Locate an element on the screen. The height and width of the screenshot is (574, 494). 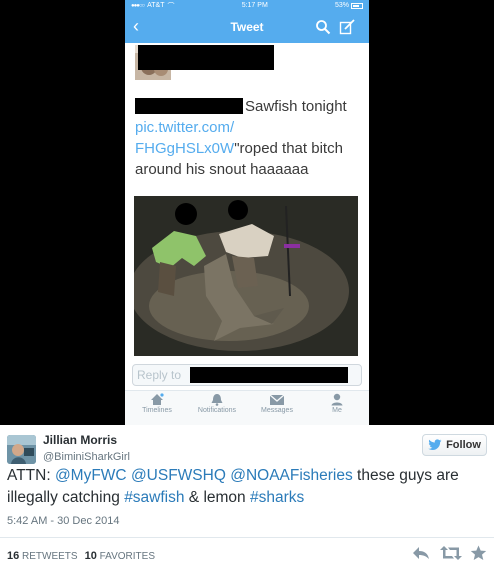
envelope-icon is located at coordinates (277, 399).